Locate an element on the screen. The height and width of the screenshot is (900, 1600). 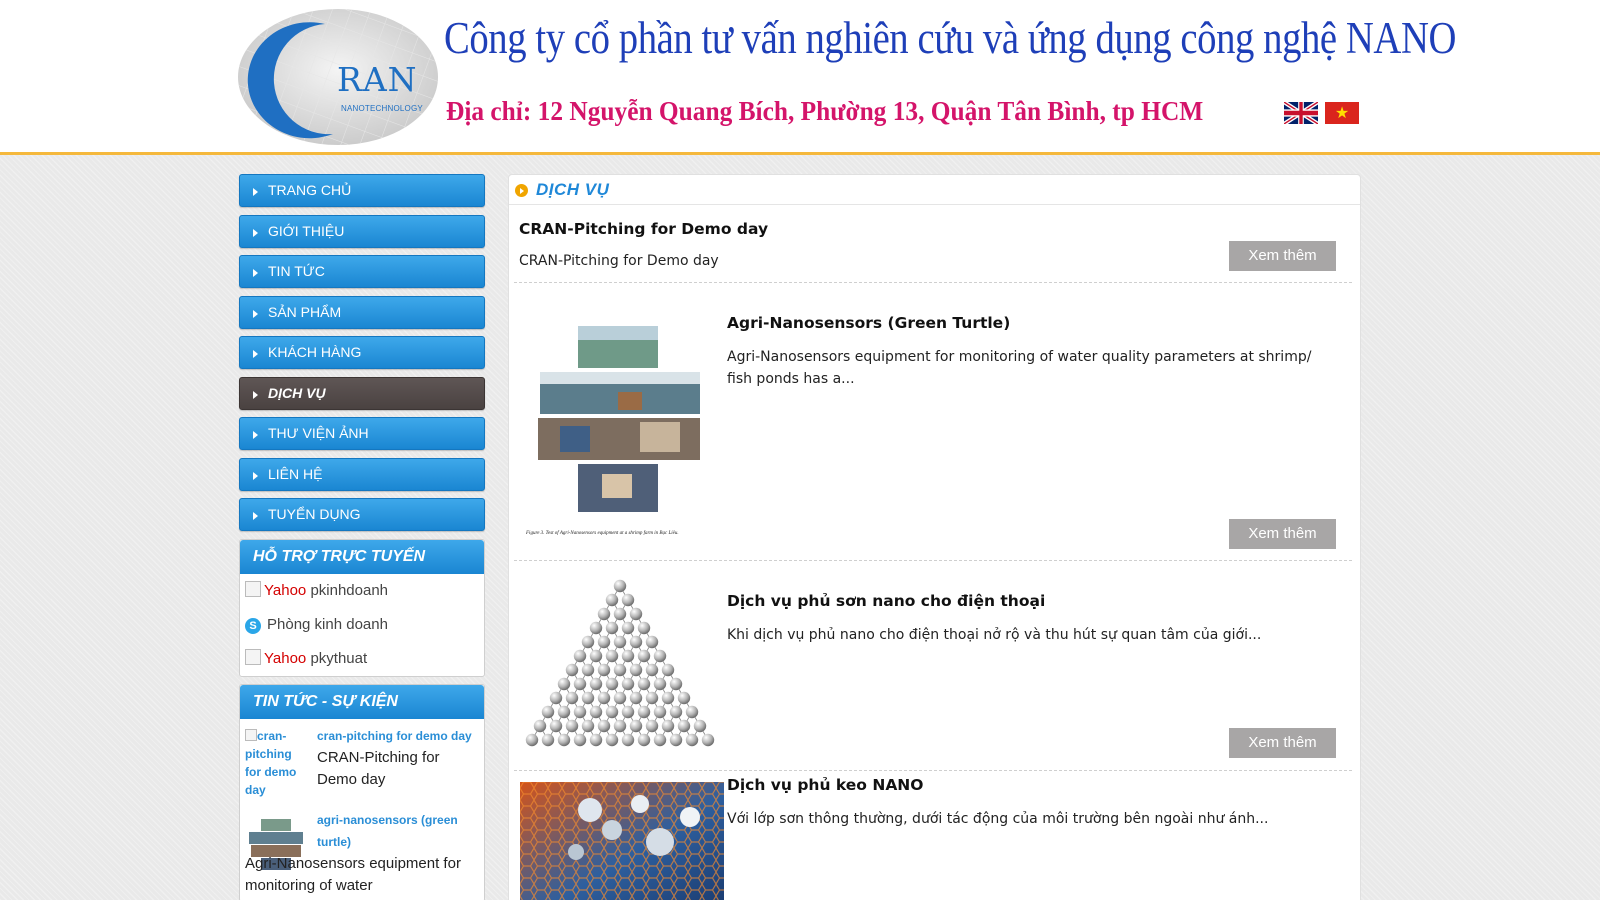
support-label: pkinhdoanh is located at coordinates (349, 590).